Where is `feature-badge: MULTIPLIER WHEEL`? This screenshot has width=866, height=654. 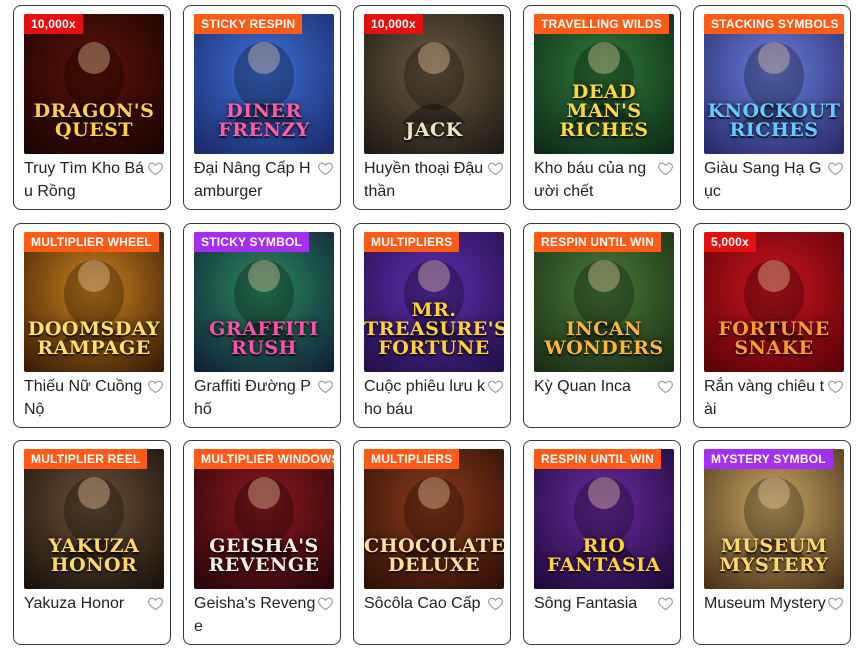
feature-badge: MULTIPLIER WHEEL is located at coordinates (91, 242).